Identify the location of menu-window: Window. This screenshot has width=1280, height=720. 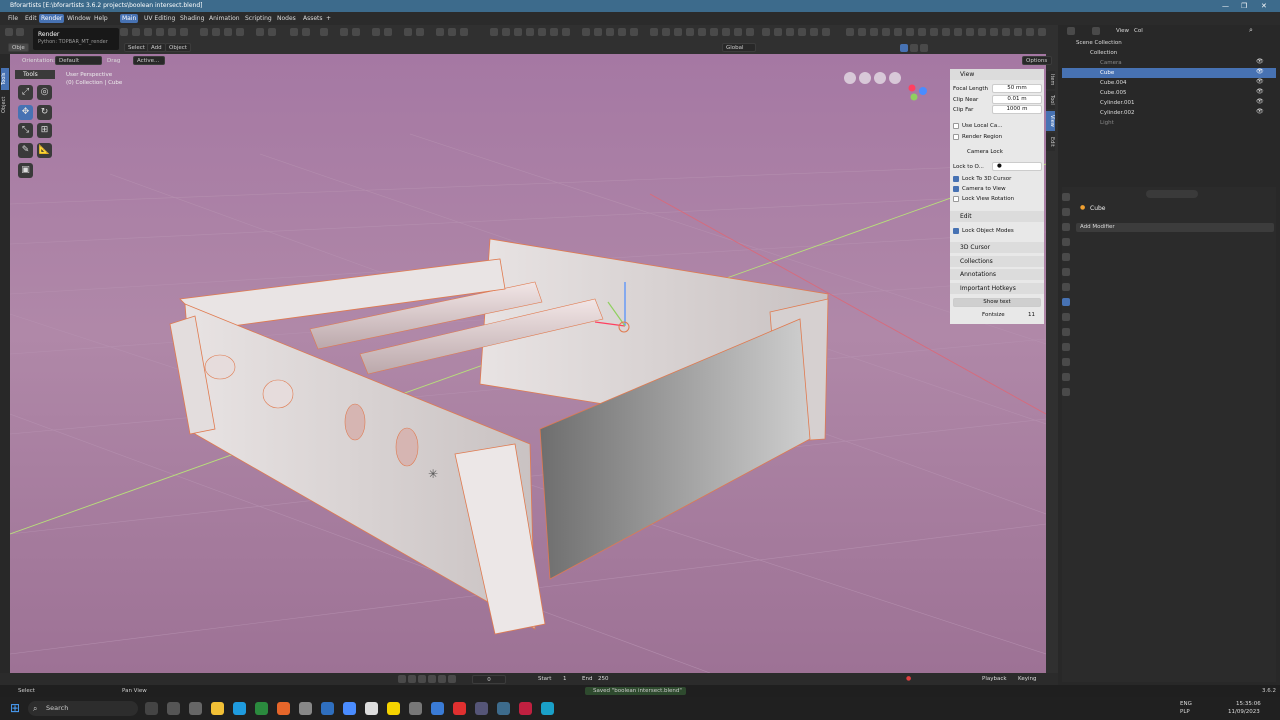
(79, 18).